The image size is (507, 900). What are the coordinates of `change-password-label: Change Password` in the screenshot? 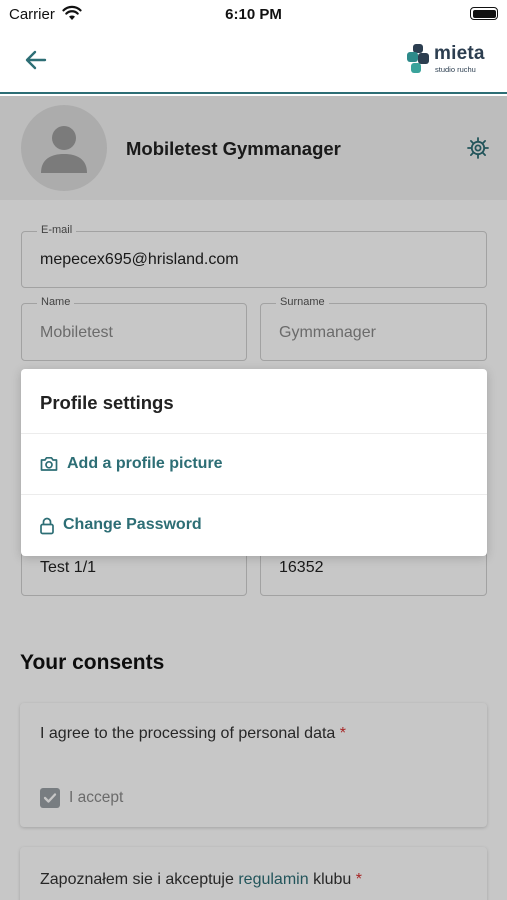 It's located at (132, 524).